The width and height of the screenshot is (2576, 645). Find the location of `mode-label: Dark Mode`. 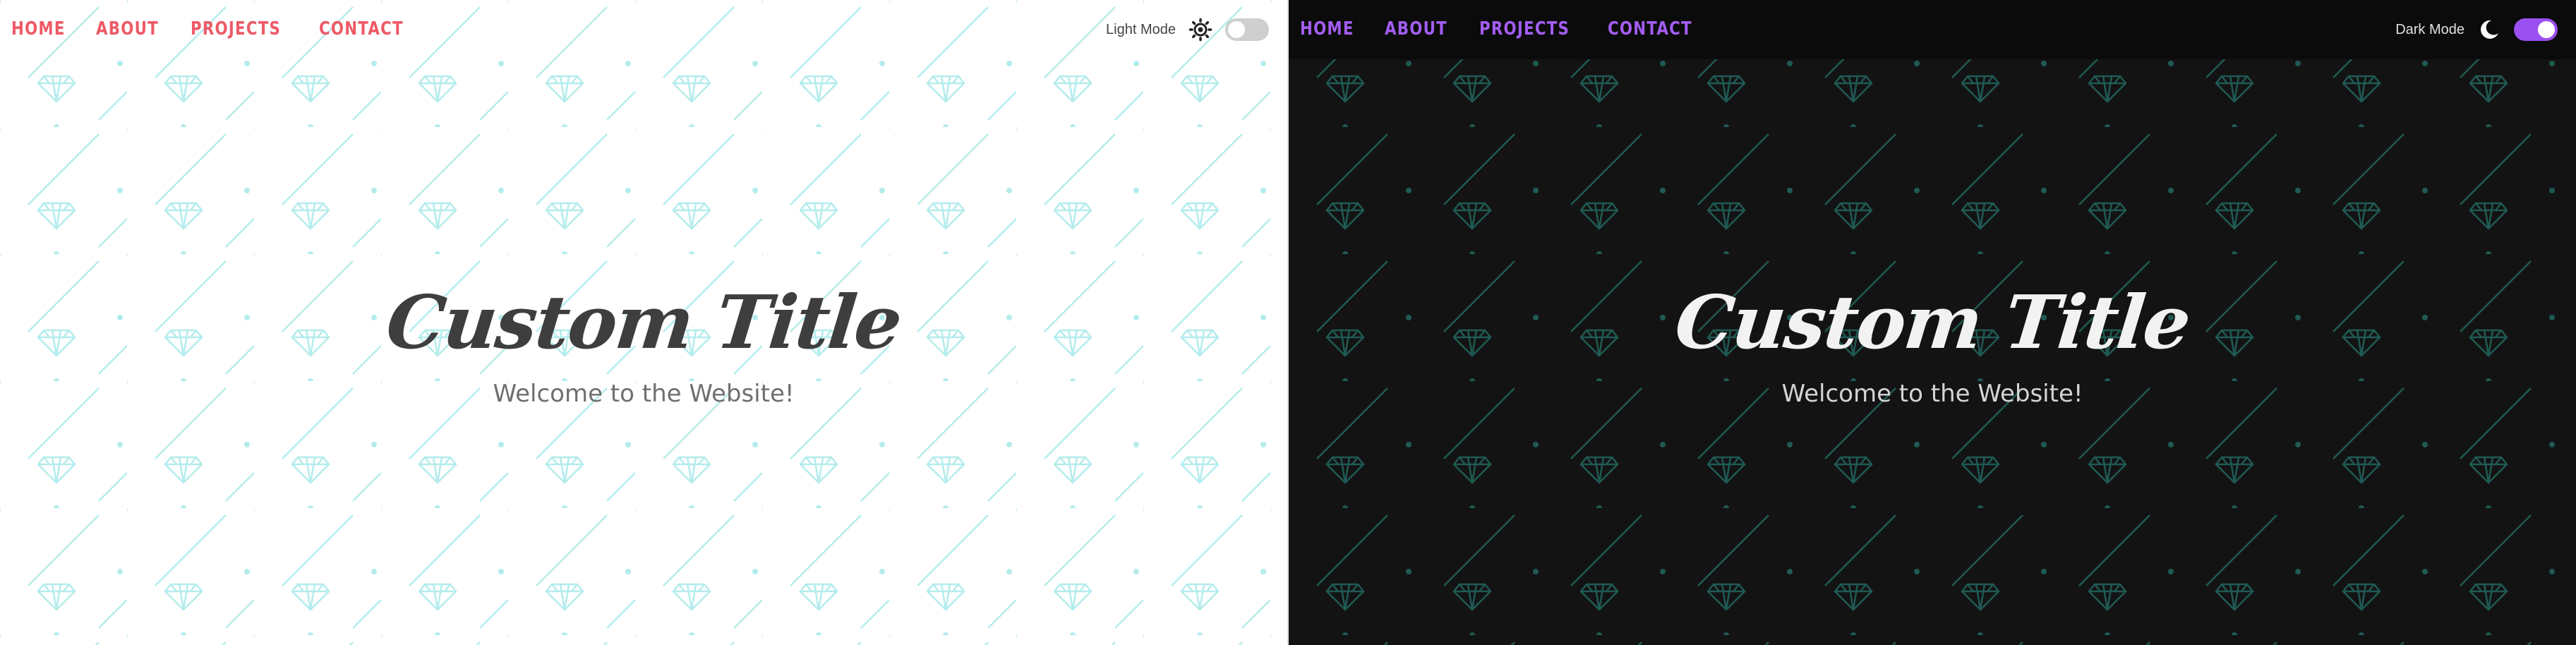

mode-label: Dark Mode is located at coordinates (2429, 29).